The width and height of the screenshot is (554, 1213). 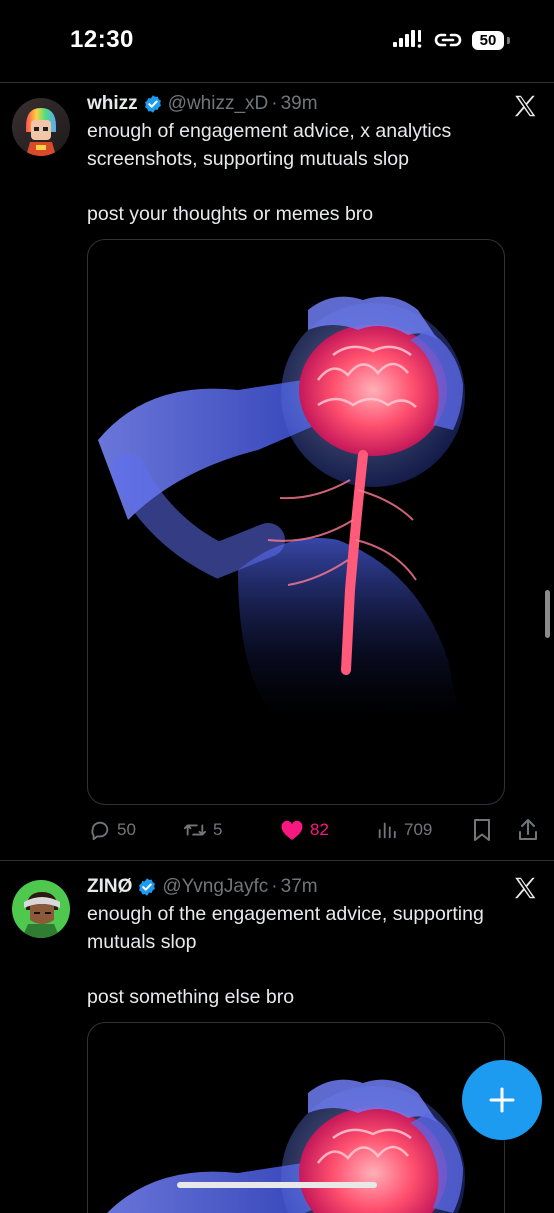 What do you see at coordinates (304, 830) in the screenshot?
I see `like-button: 82` at bounding box center [304, 830].